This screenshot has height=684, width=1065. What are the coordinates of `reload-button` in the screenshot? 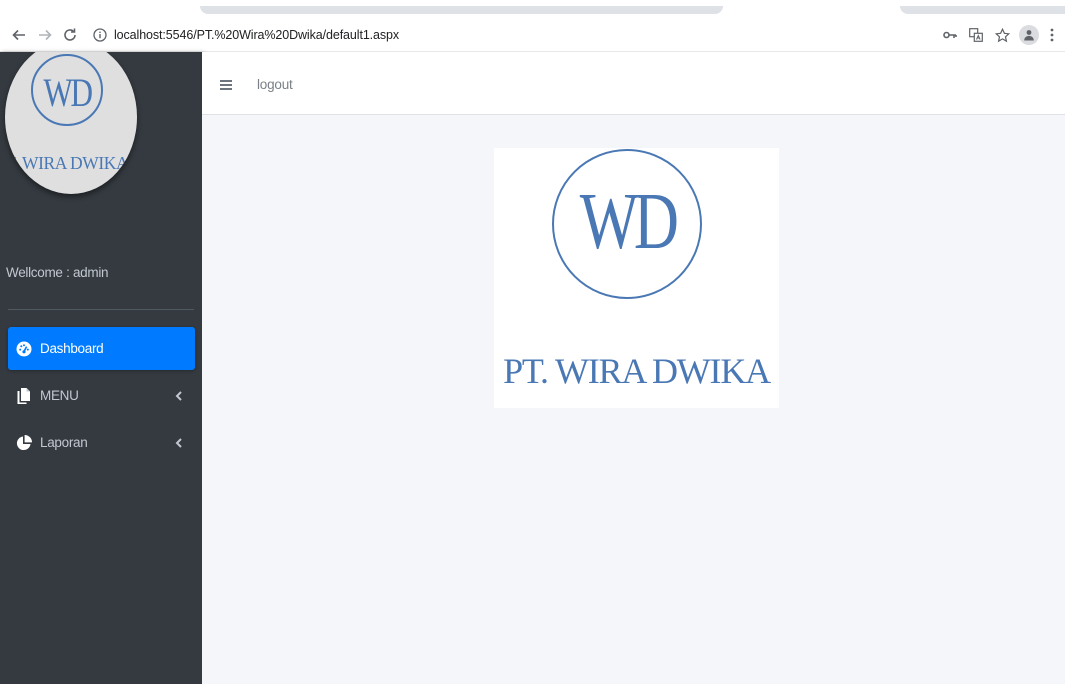 It's located at (70, 35).